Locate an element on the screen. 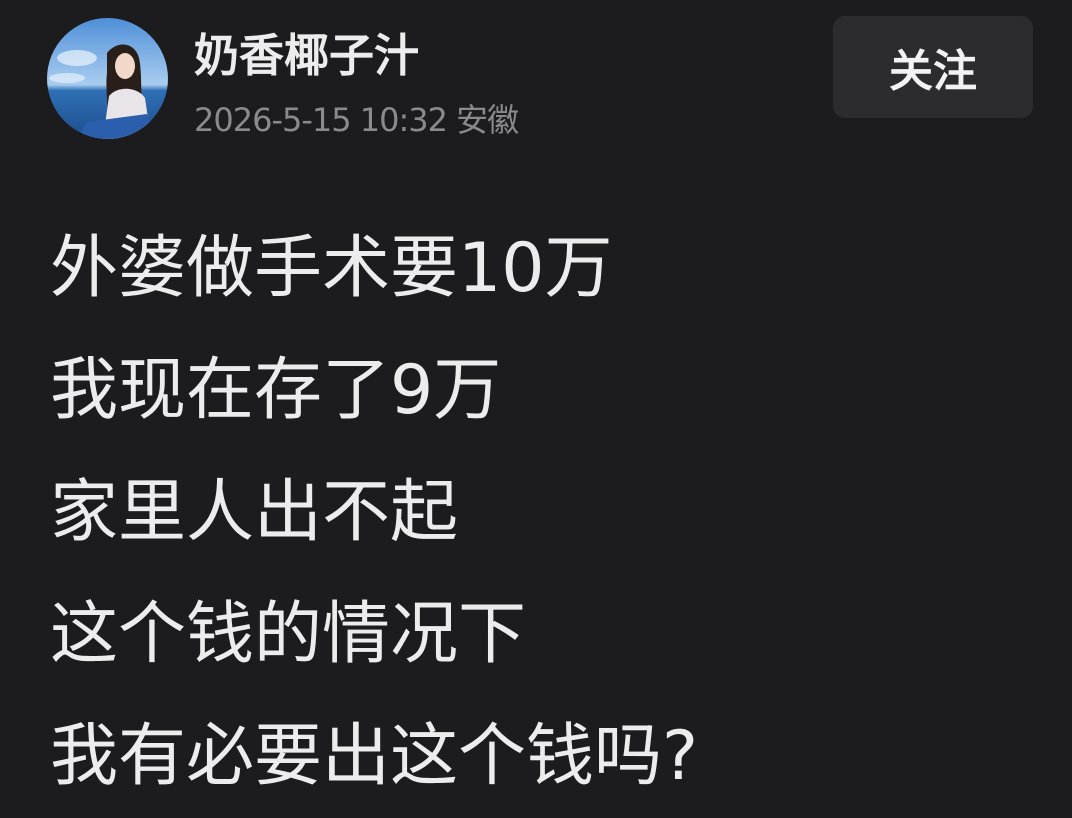  post-location: 安徽 is located at coordinates (487, 120).